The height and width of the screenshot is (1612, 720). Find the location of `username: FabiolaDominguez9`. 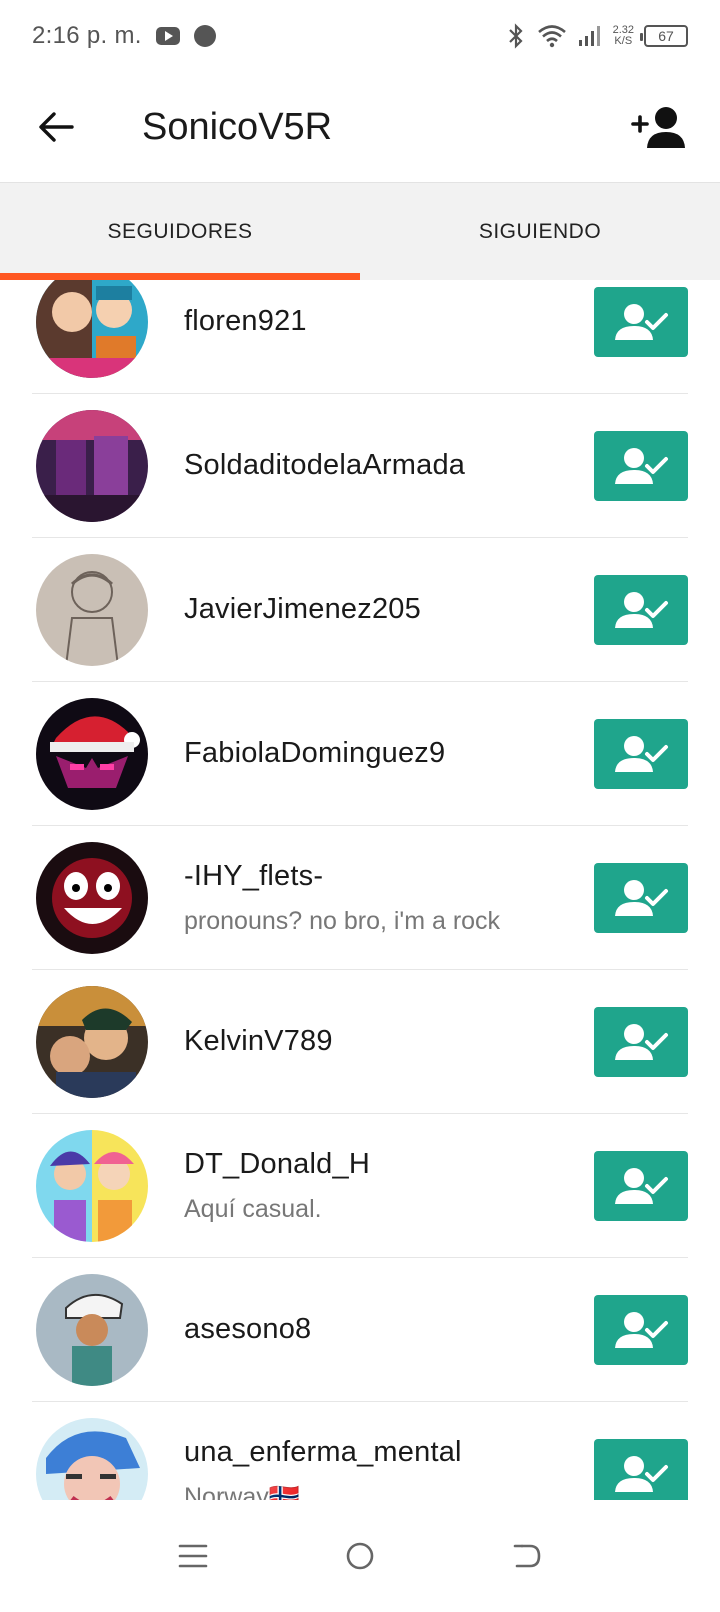

username: FabiolaDominguez9 is located at coordinates (389, 753).